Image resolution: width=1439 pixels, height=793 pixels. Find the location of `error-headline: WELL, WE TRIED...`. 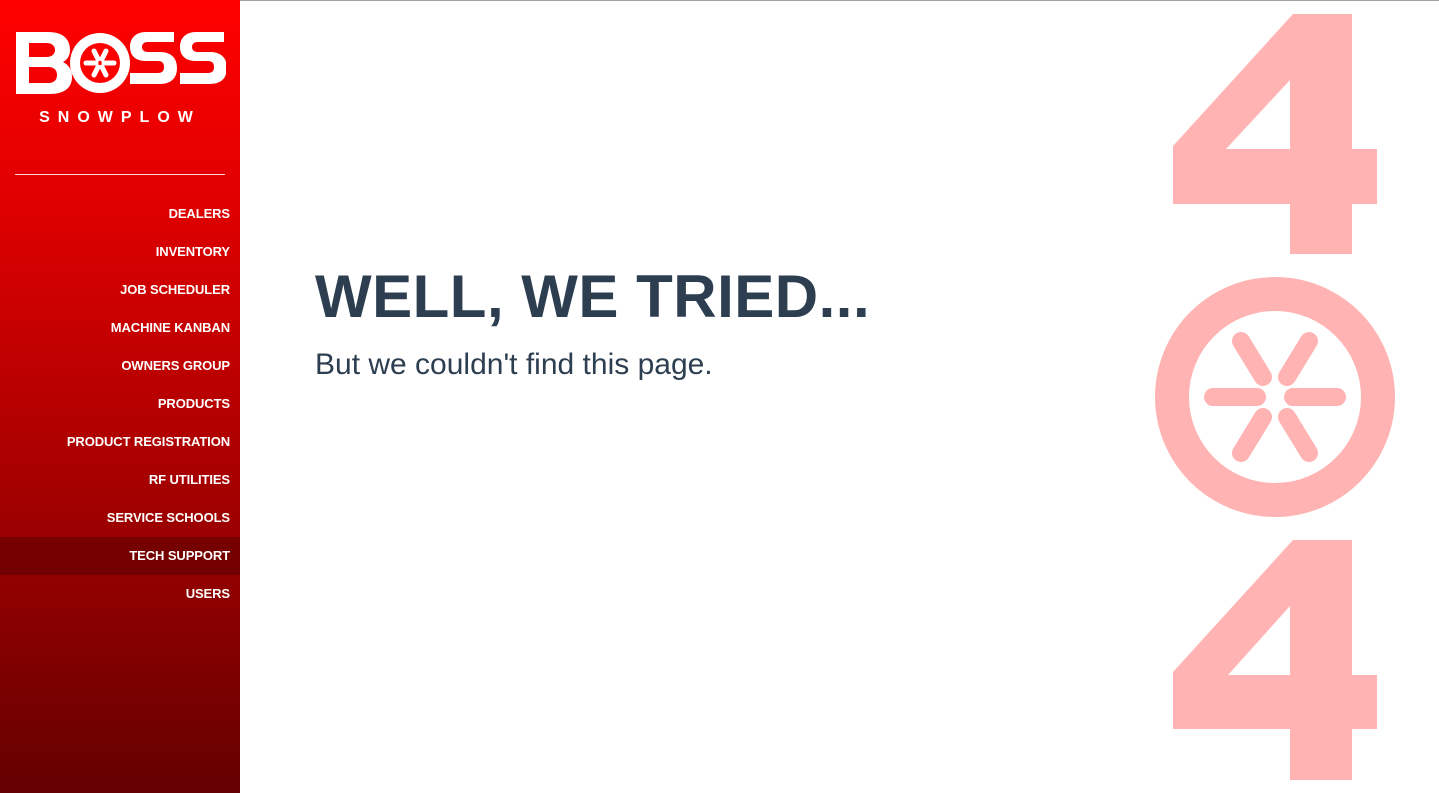

error-headline: WELL, WE TRIED... is located at coordinates (593, 296).